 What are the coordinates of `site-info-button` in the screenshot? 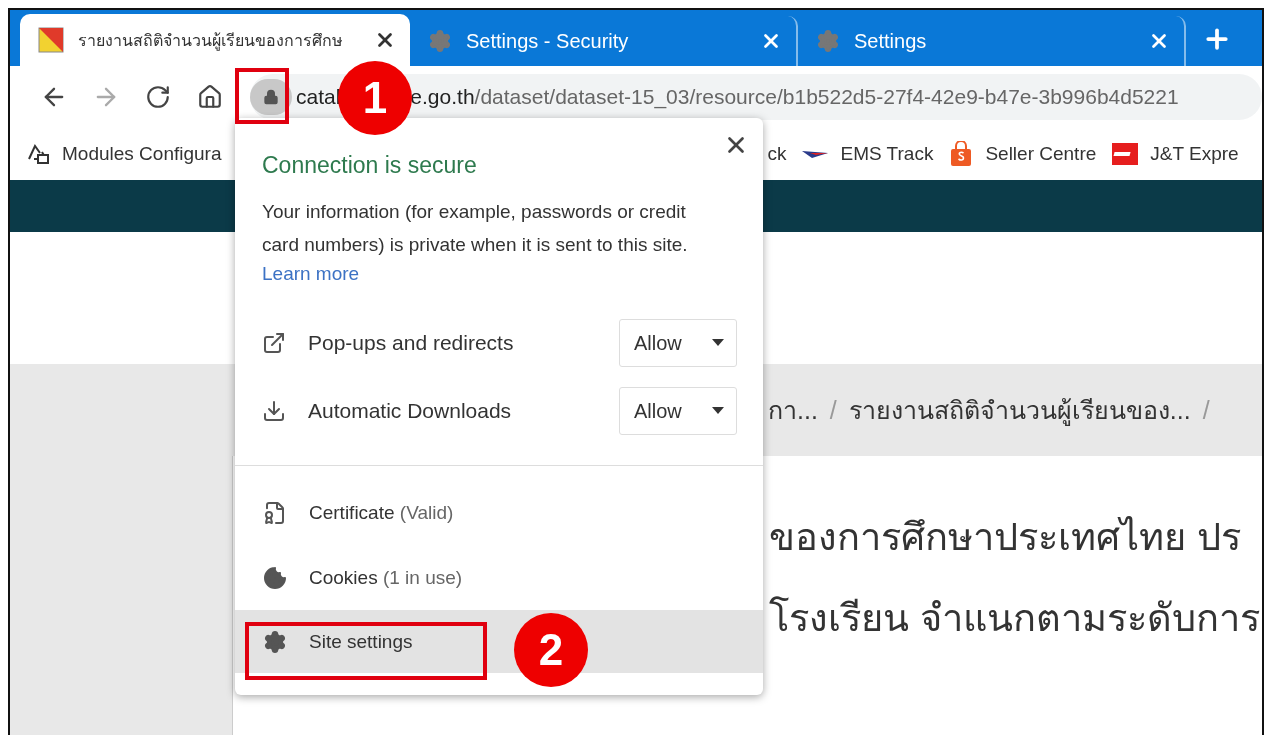 It's located at (271, 97).